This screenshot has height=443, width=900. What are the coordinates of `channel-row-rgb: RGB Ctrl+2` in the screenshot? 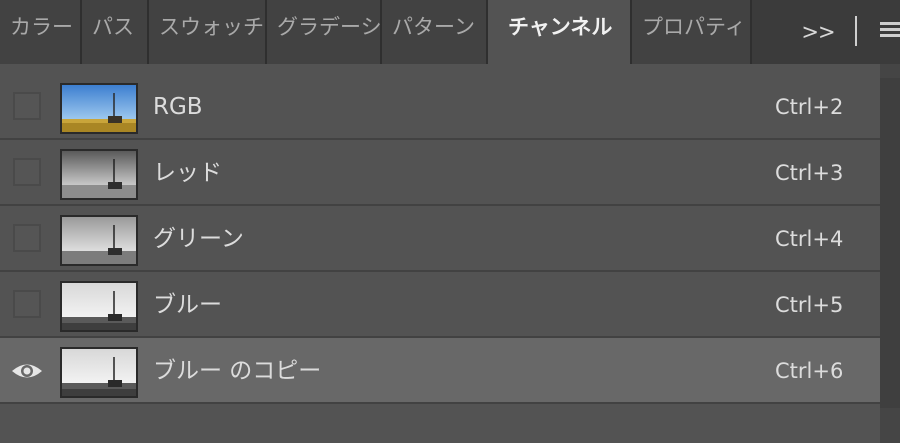 It's located at (440, 107).